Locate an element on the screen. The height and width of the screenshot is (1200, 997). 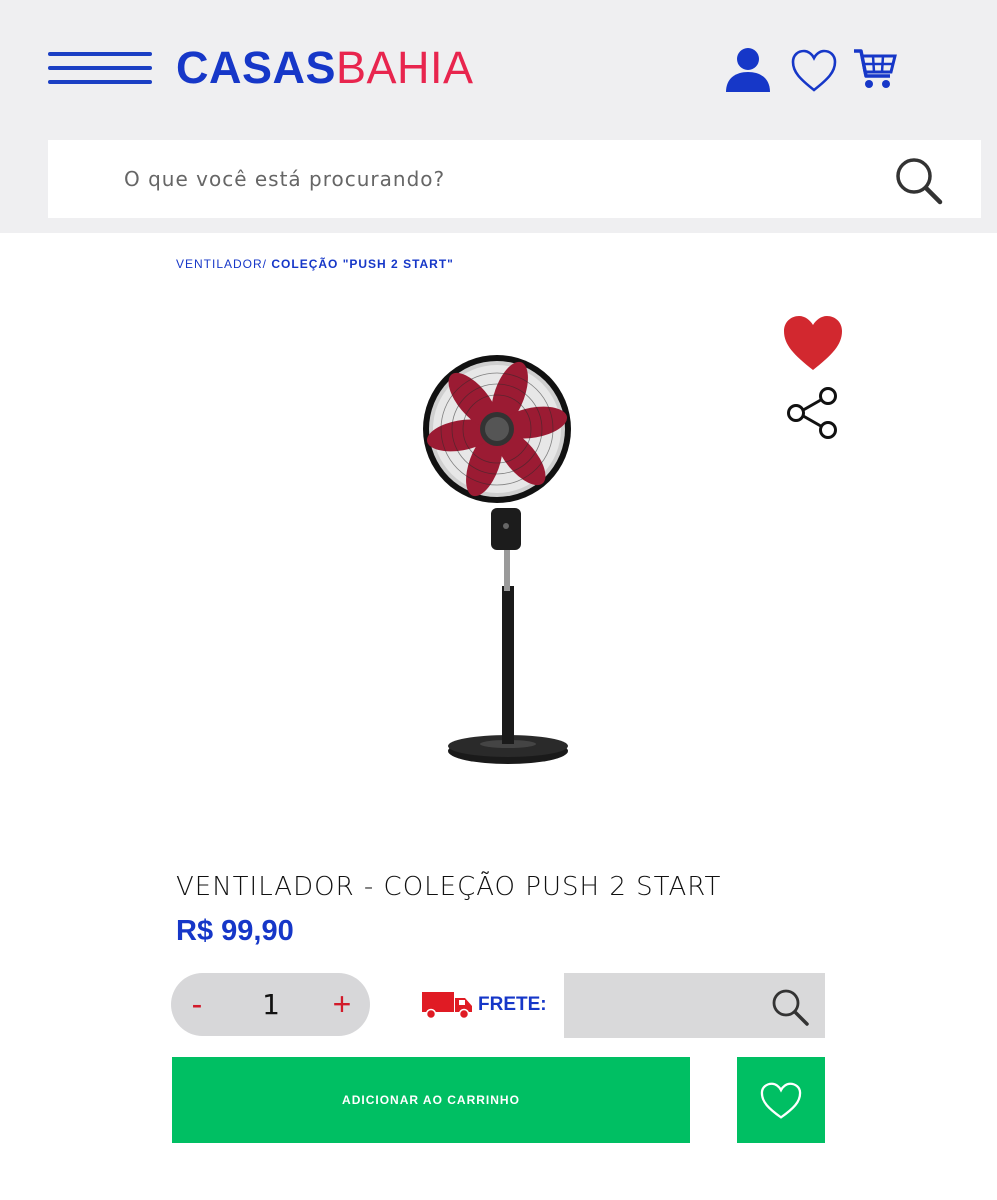
frete-label: FRETE: is located at coordinates (512, 1004).